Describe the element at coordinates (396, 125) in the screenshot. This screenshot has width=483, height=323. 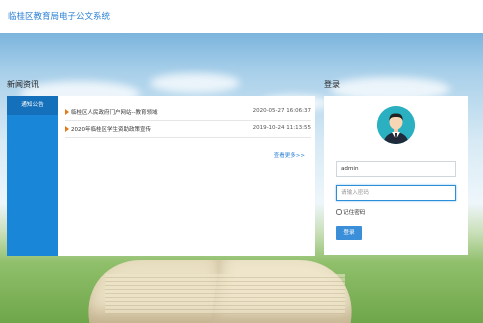
I see `user-avatar-icon` at that location.